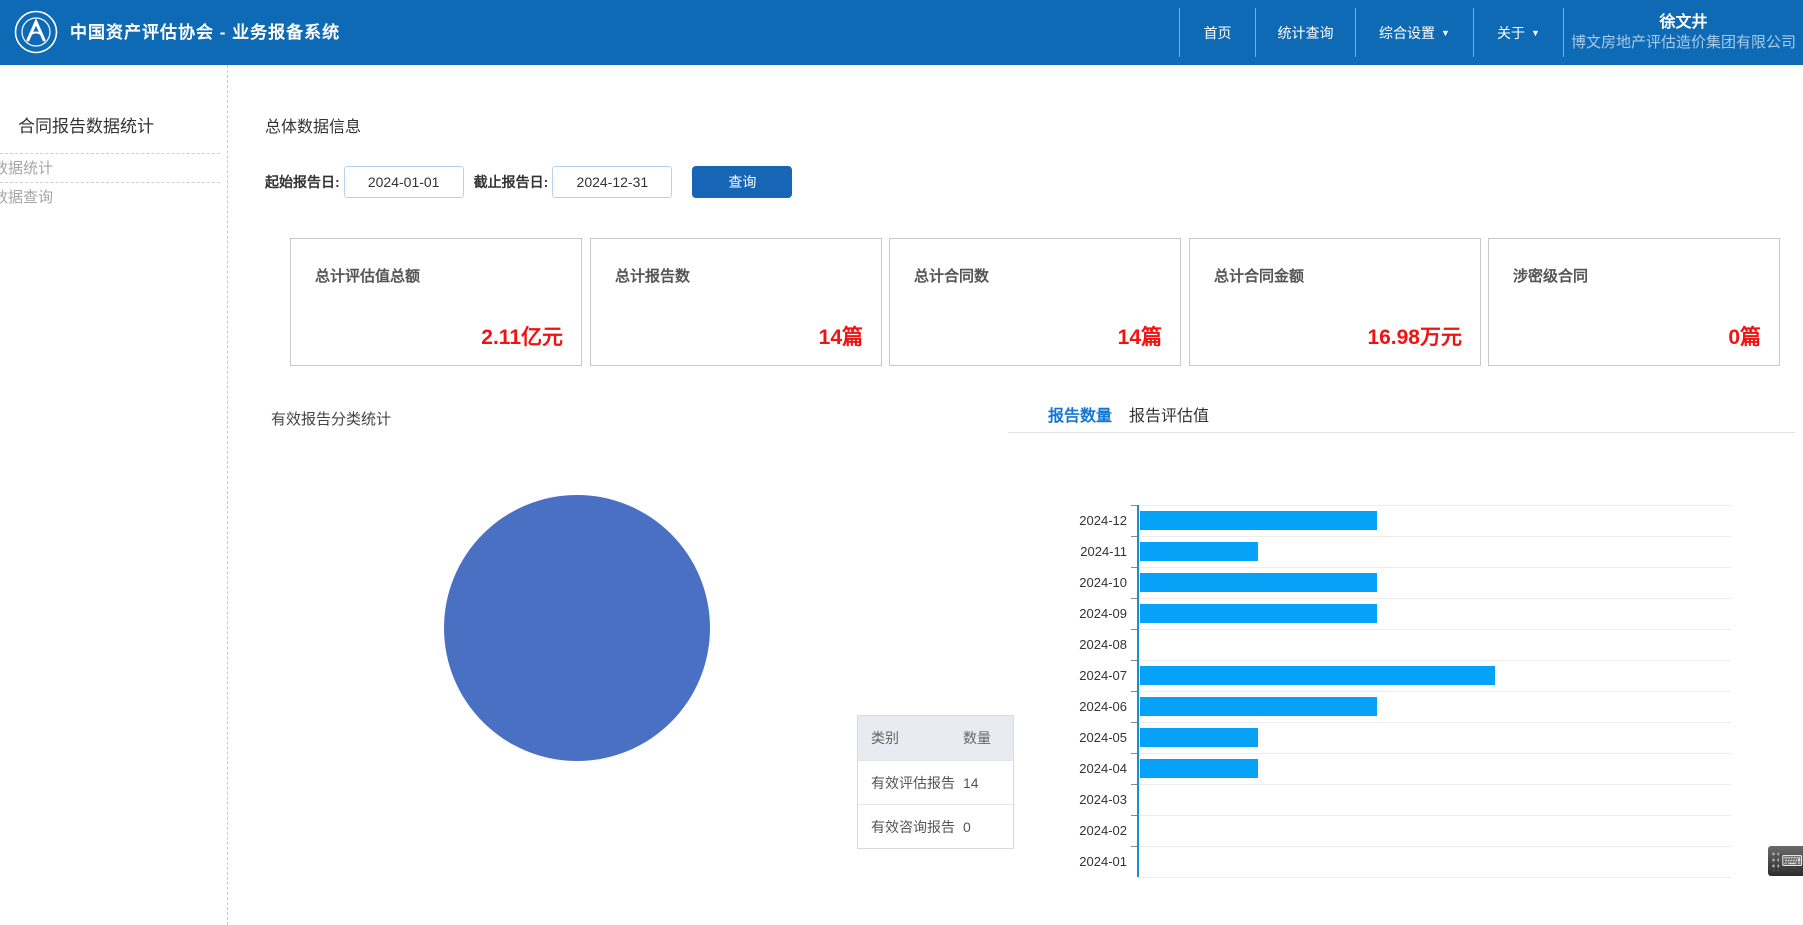 This screenshot has height=925, width=1803. Describe the element at coordinates (1634, 302) in the screenshot. I see `stat-card-classified-contracts: 涉密级合同 0篇` at that location.